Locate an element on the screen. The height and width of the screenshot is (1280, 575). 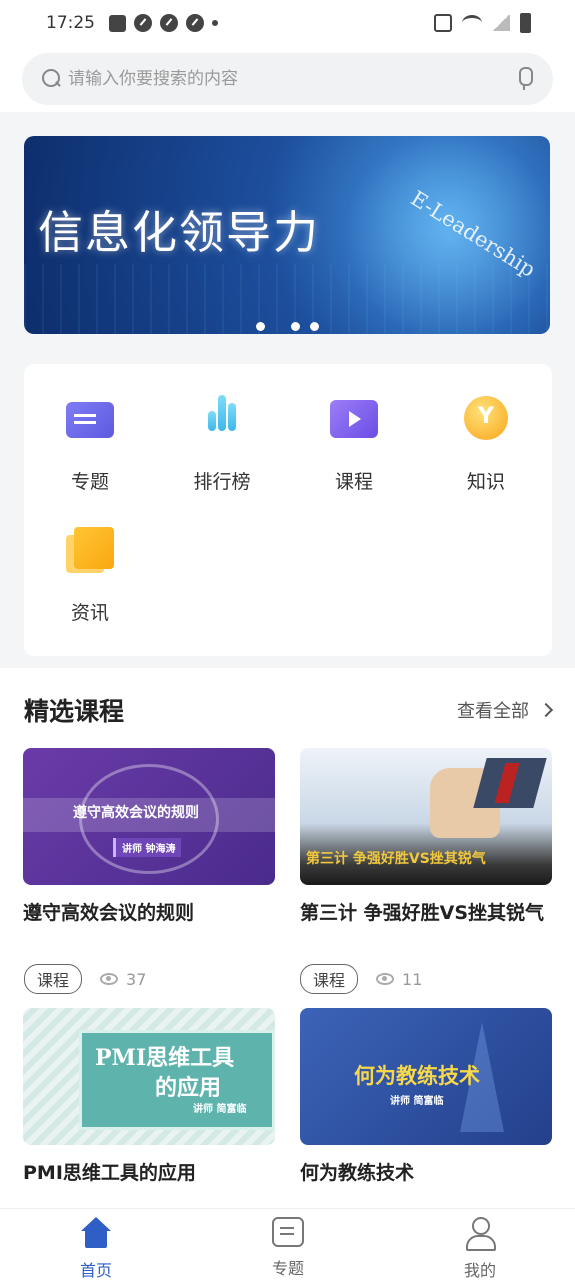
course-thumbnail: 遵守高效会议的规则 讲师 钟海涛 is located at coordinates (149, 816).